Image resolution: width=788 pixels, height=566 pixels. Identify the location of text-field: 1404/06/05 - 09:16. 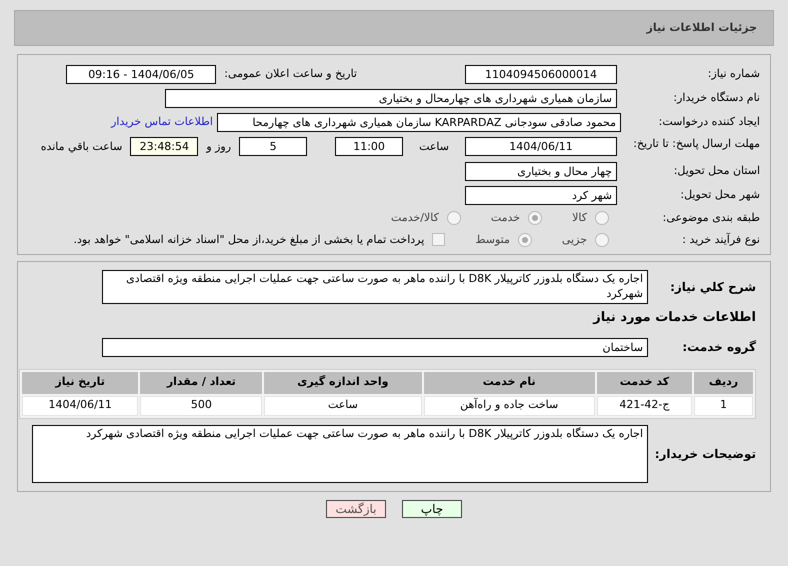
(141, 74).